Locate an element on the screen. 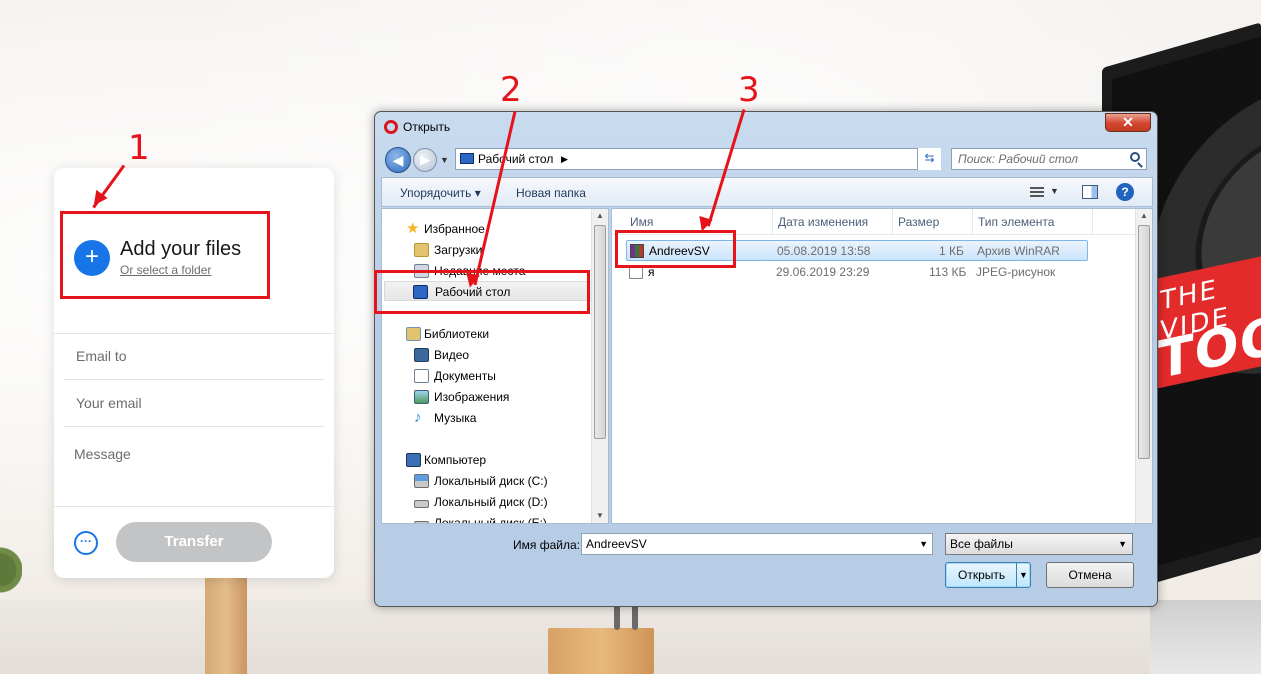 This screenshot has height=674, width=1261. file-size: 113 КБ is located at coordinates (948, 272).